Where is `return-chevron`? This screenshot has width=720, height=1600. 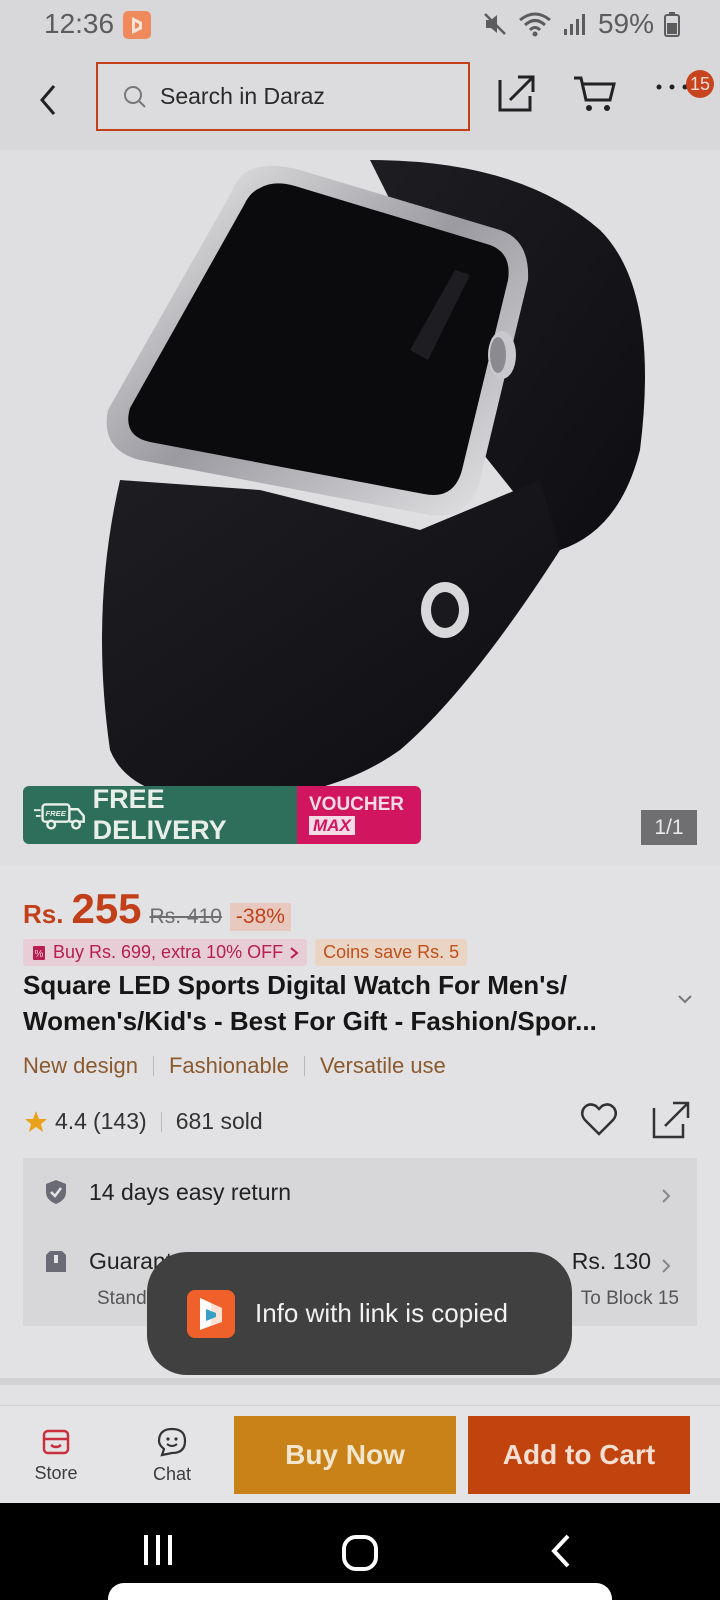
return-chevron is located at coordinates (666, 1198).